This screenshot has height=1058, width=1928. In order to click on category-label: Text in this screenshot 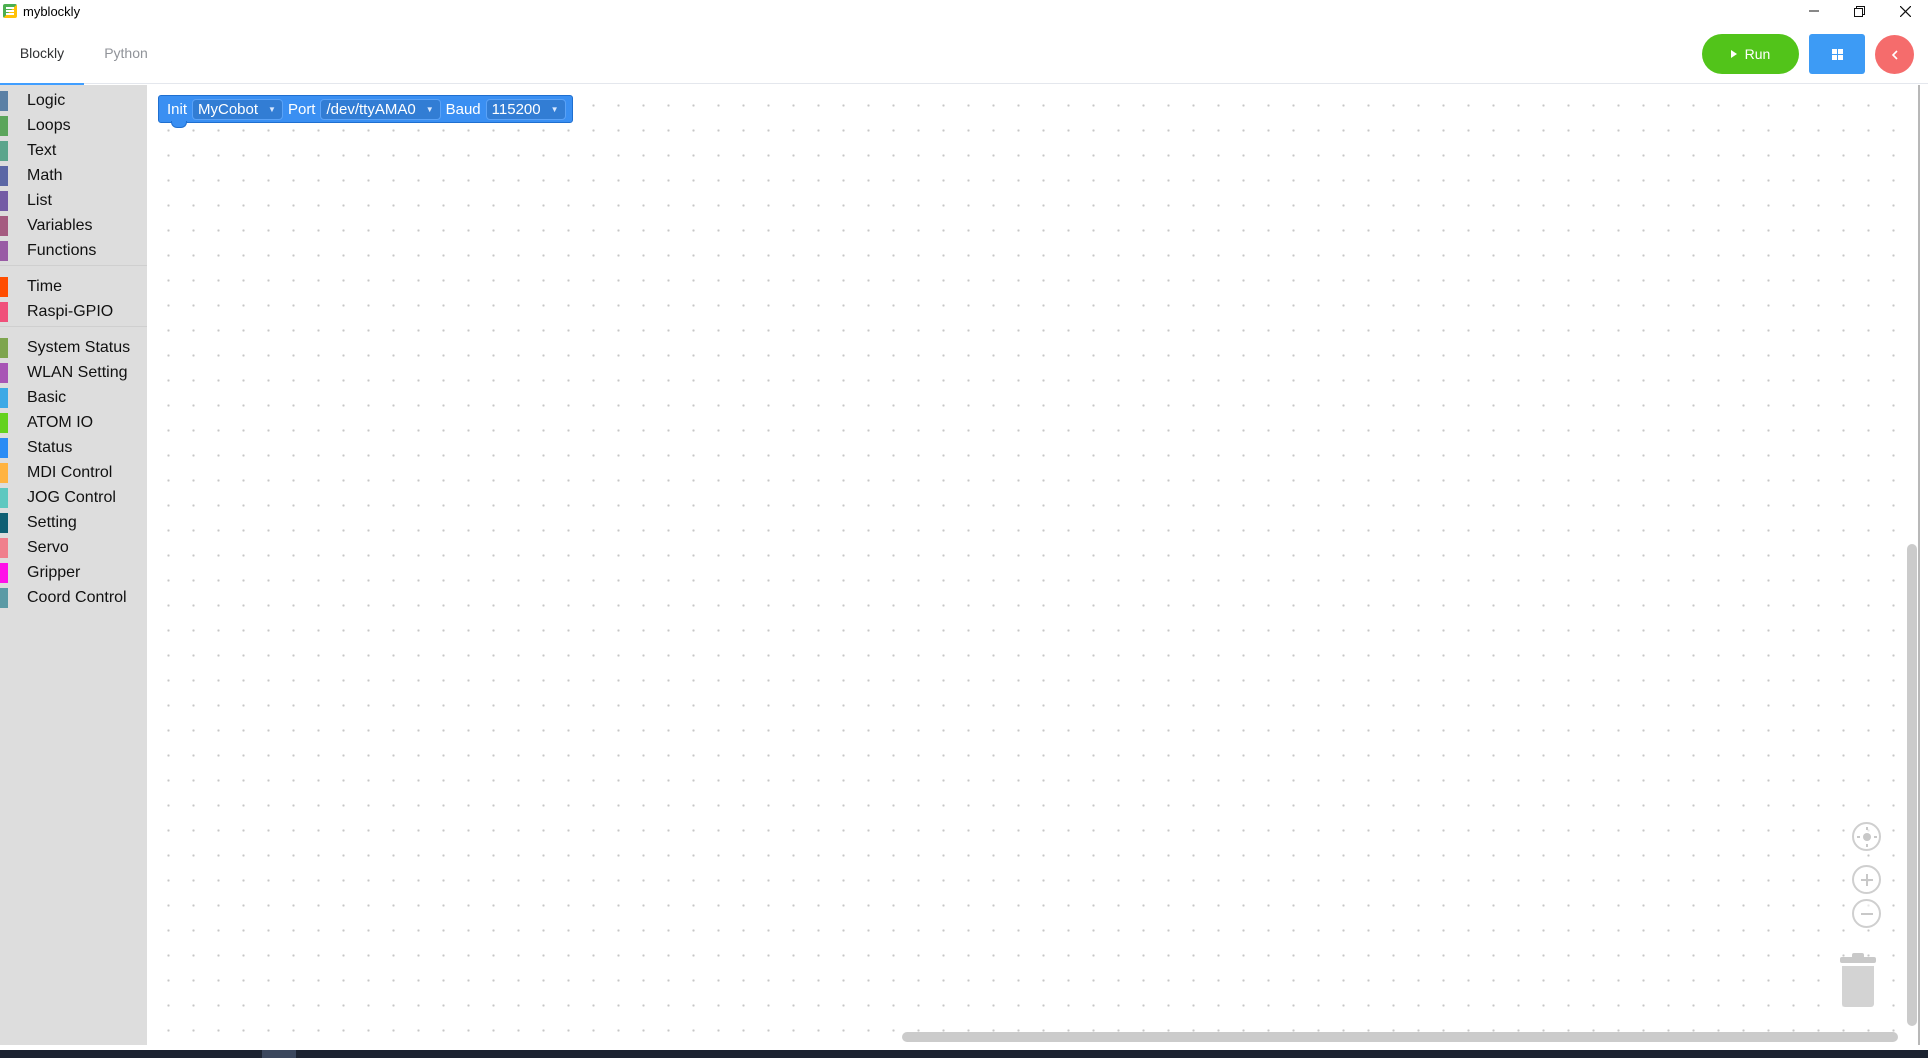, I will do `click(42, 150)`.